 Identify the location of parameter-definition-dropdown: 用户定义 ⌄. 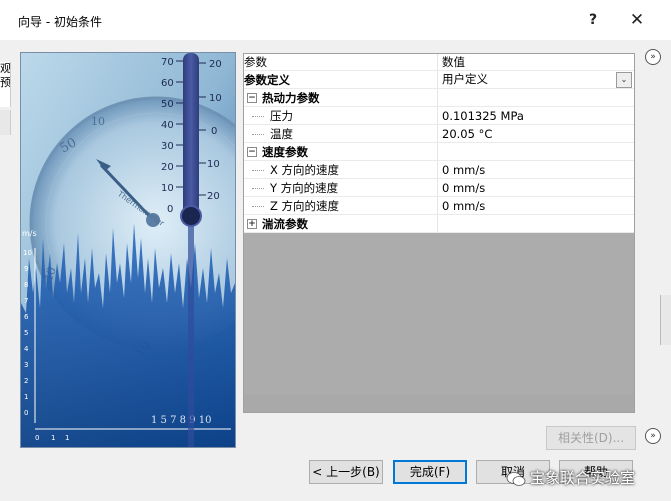
(535, 79).